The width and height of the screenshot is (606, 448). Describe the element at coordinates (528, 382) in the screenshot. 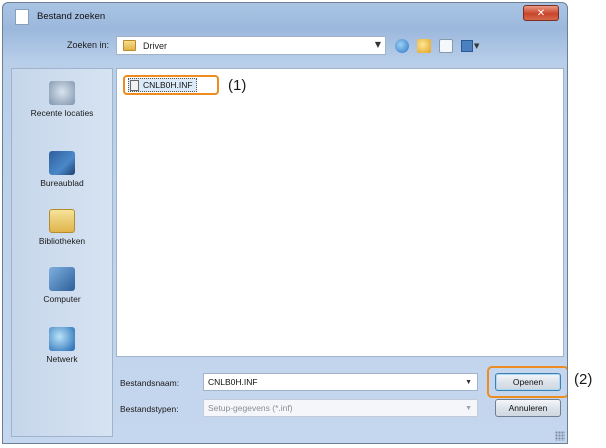

I see `open-button: Openen` at that location.